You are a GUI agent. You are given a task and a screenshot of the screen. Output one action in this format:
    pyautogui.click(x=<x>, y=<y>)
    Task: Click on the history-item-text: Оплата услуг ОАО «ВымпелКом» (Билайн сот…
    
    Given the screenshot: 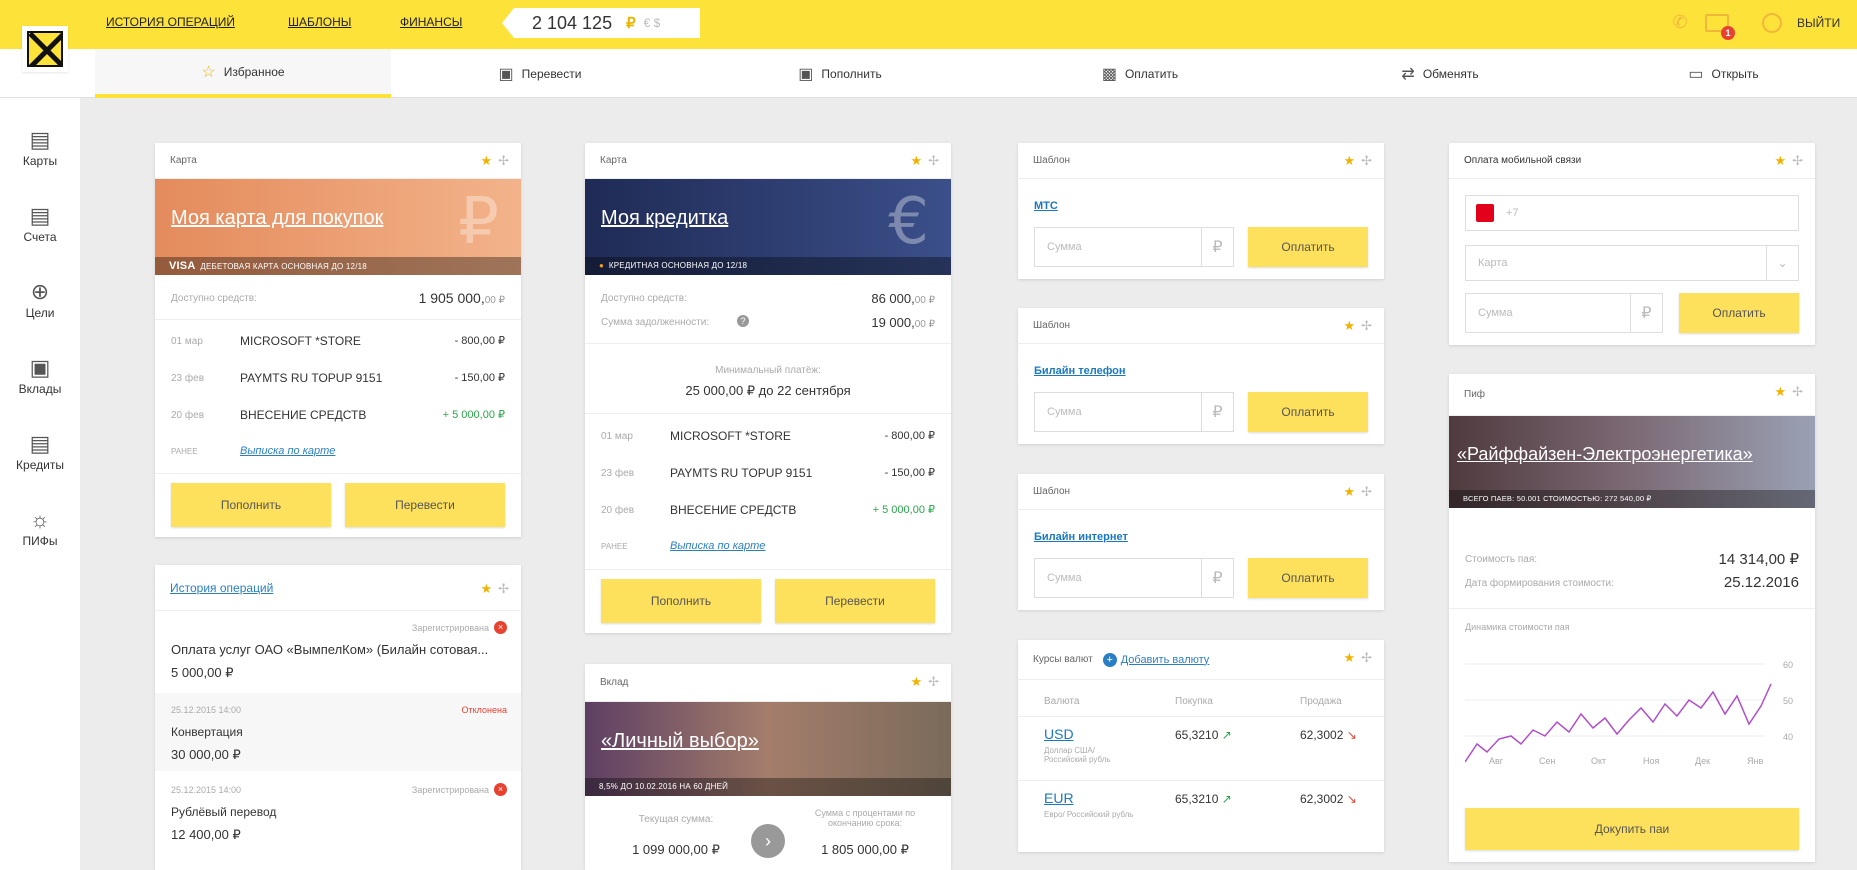 What is the action you would take?
    pyautogui.click(x=329, y=649)
    